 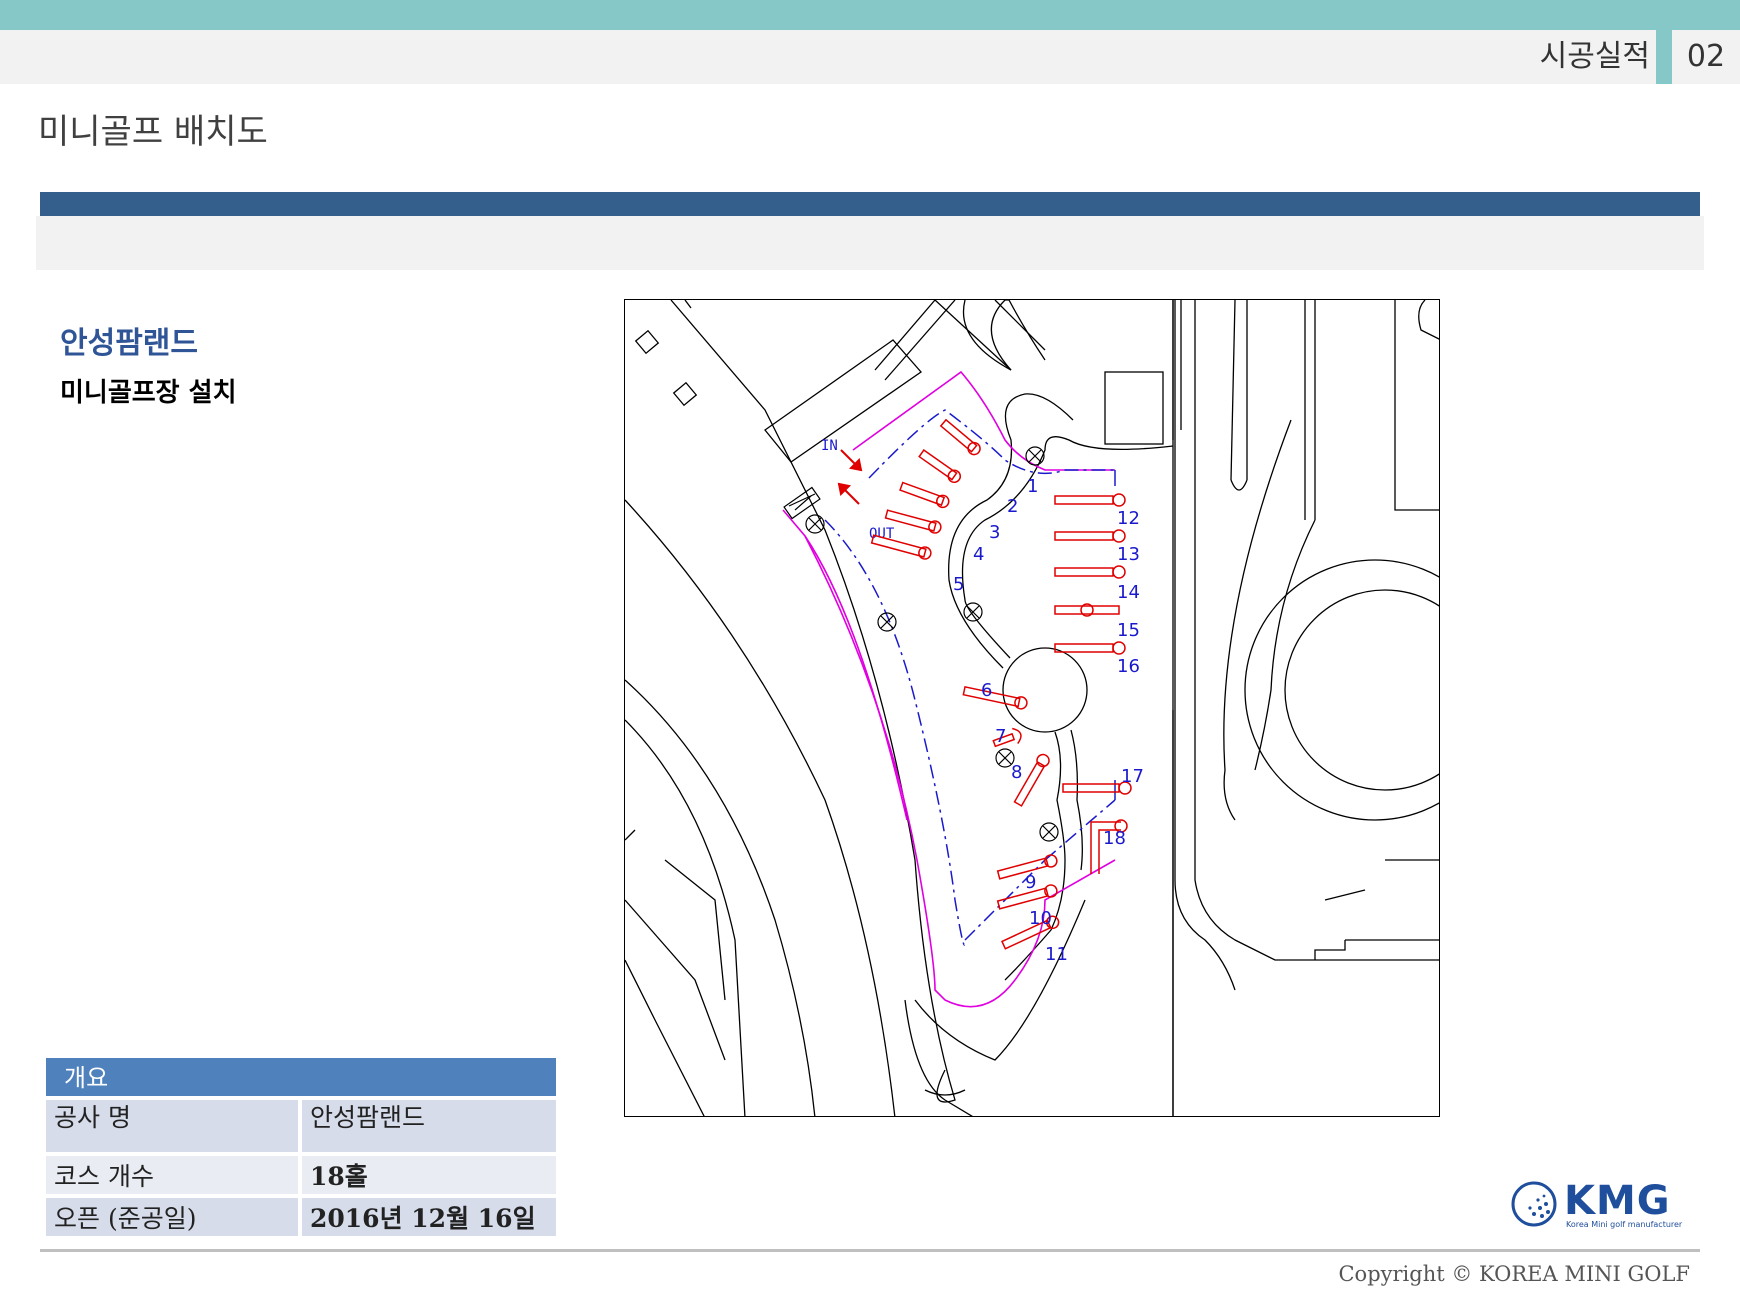 What do you see at coordinates (986, 690) in the screenshot?
I see `hole-number: 6` at bounding box center [986, 690].